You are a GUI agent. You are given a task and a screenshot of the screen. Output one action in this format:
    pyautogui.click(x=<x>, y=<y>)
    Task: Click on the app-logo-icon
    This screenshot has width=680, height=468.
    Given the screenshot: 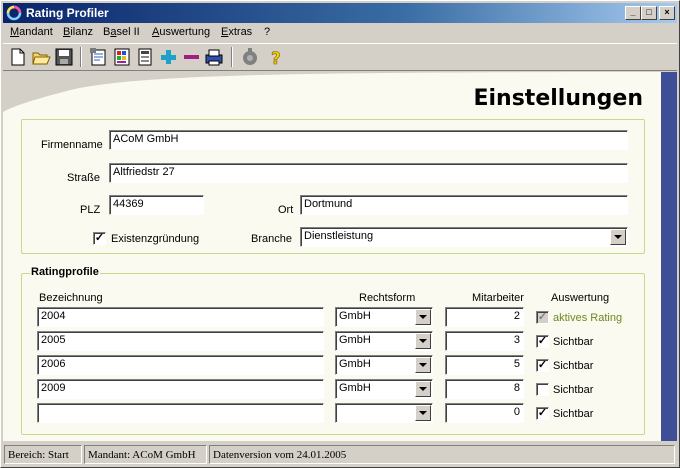 What is the action you would take?
    pyautogui.click(x=14, y=13)
    